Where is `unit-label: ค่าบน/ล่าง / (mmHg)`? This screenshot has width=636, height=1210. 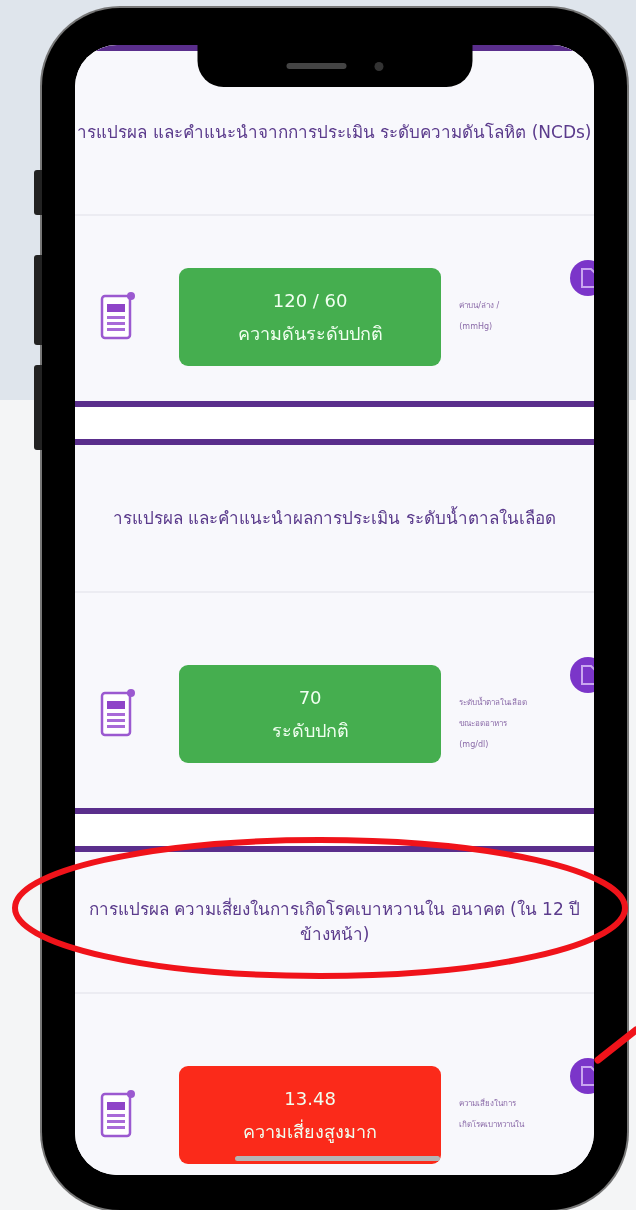 unit-label: ค่าบน/ล่าง / (mmHg) is located at coordinates (479, 316).